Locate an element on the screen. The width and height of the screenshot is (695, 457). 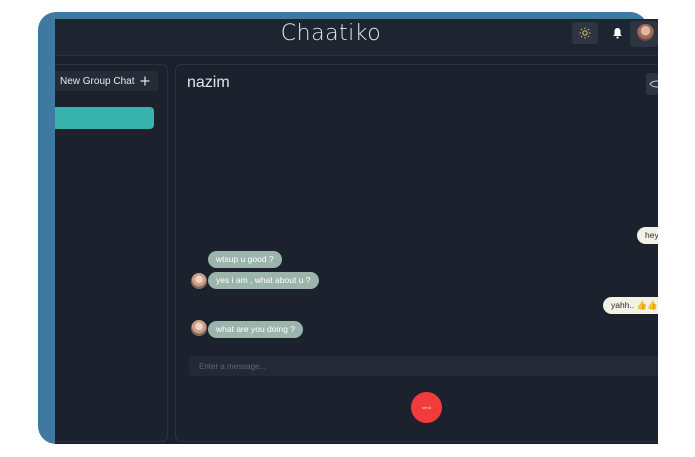
user-avatar-button is located at coordinates (644, 34).